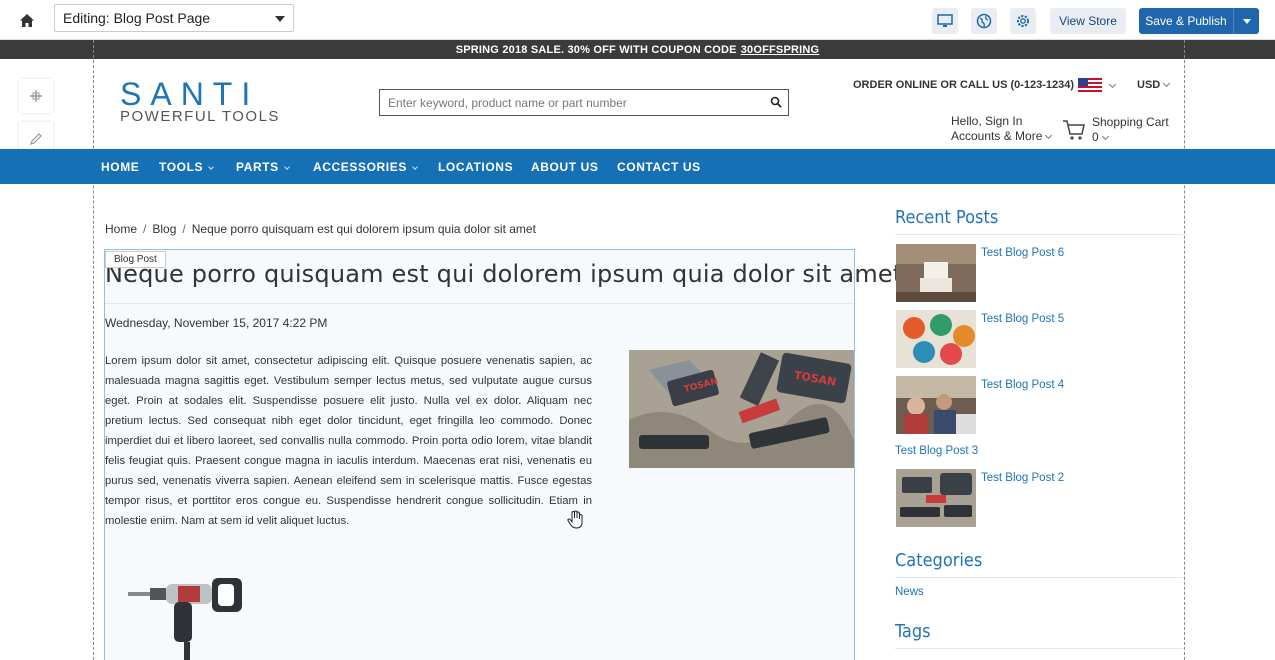 The image size is (1275, 660). Describe the element at coordinates (1022, 385) in the screenshot. I see `recent-post-link: Test Blog Post 4` at that location.